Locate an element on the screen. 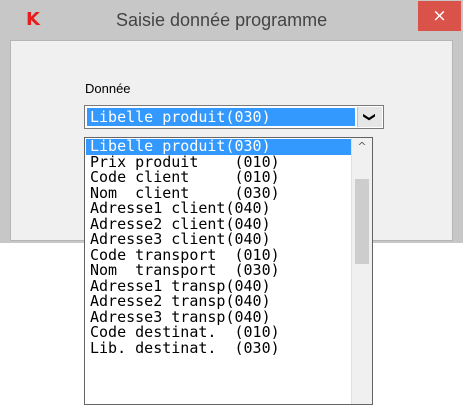  close-icon: × is located at coordinates (439, 16).